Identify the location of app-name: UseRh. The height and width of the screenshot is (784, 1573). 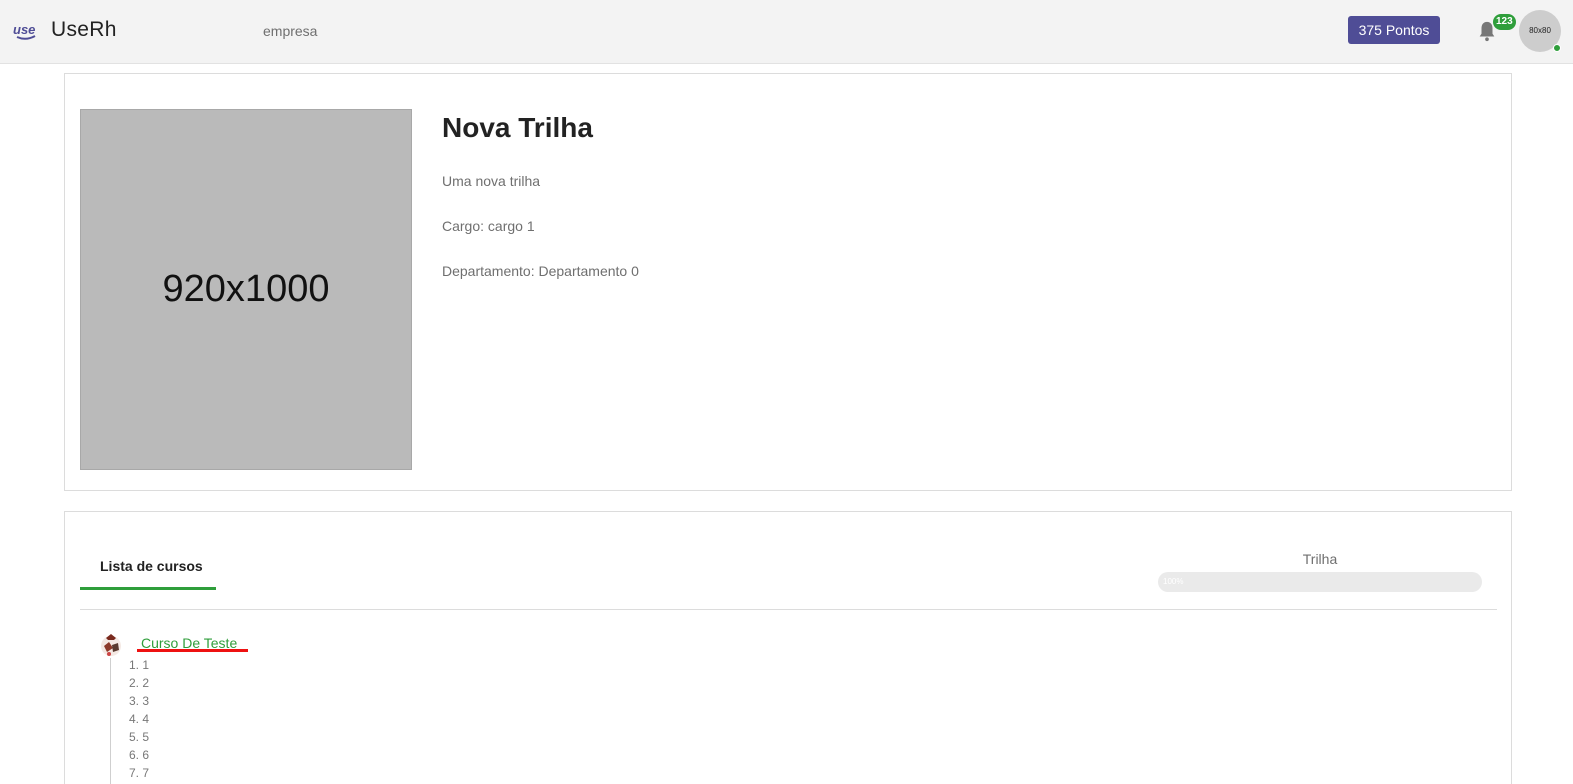
(84, 30).